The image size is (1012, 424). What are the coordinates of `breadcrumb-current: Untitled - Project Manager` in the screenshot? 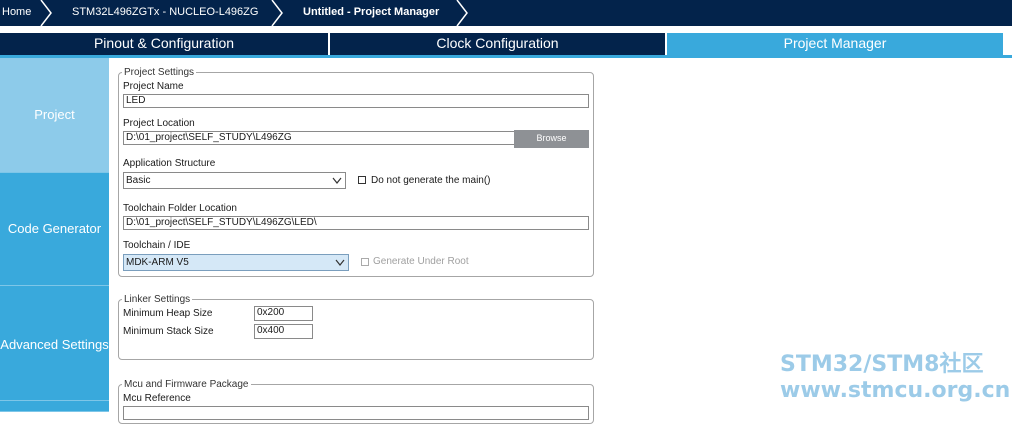 It's located at (371, 12).